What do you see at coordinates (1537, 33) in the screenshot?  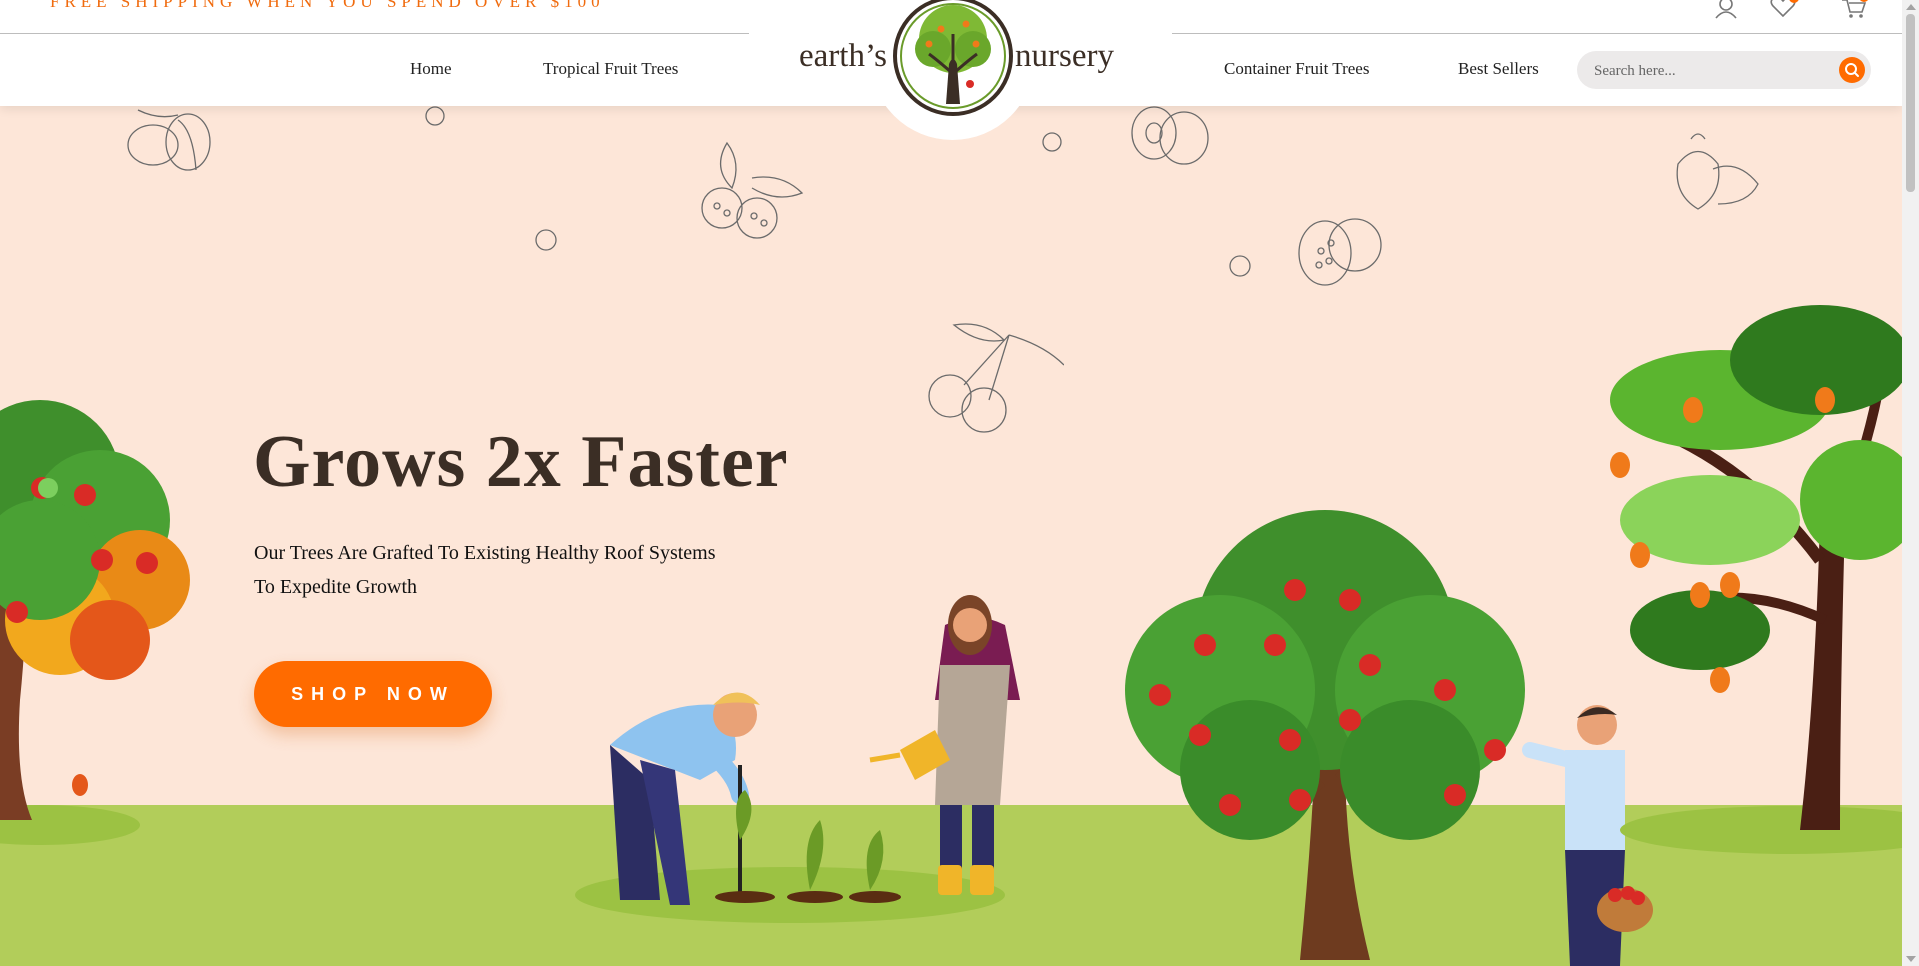 I see `header-divider-right` at bounding box center [1537, 33].